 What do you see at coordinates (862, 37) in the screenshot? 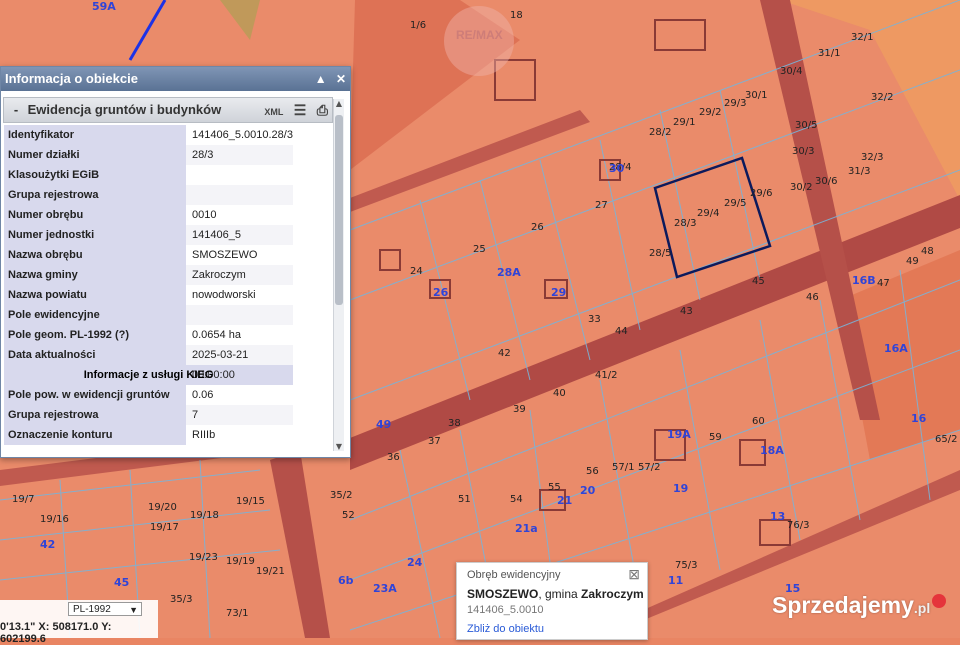
I see `parcel-label: 32/1` at bounding box center [862, 37].